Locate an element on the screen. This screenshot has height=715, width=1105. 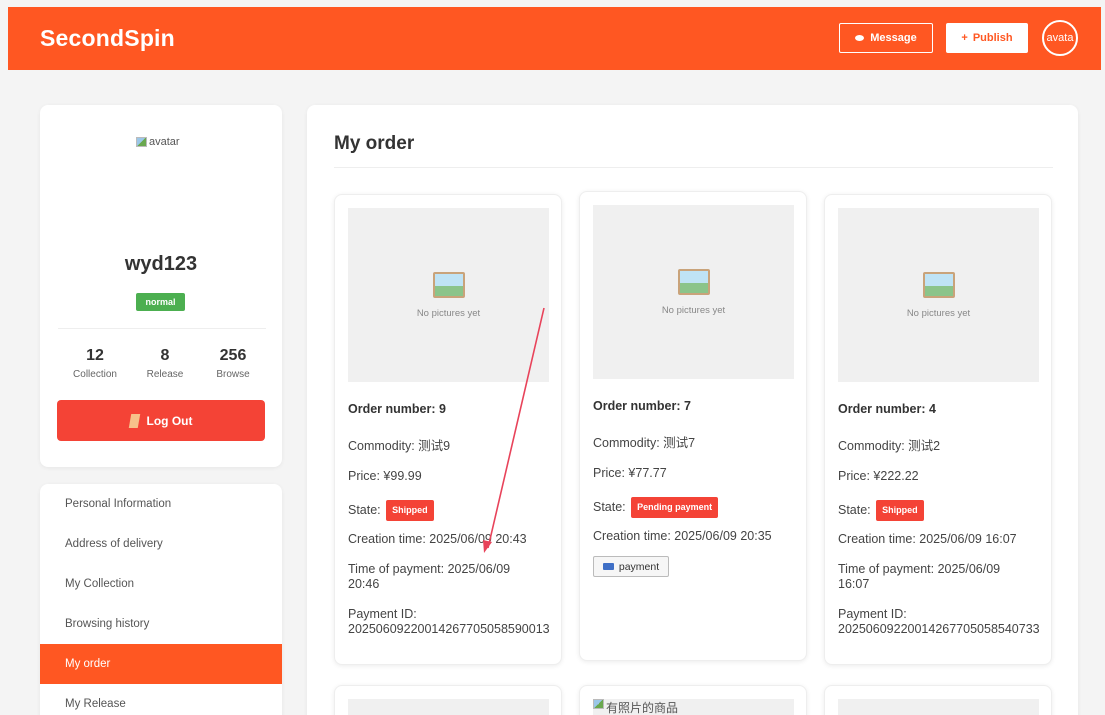
payment-button: payment is located at coordinates (631, 566).